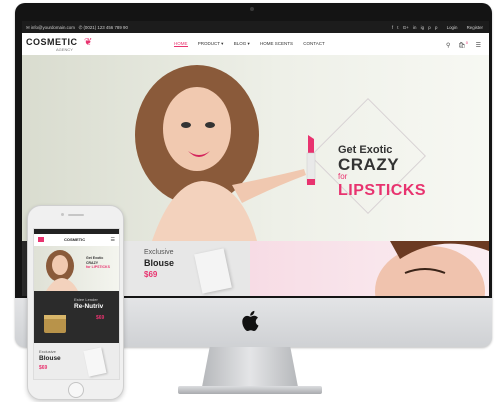  Describe the element at coordinates (41, 239) in the screenshot. I see `mobile-menu-icon` at that location.